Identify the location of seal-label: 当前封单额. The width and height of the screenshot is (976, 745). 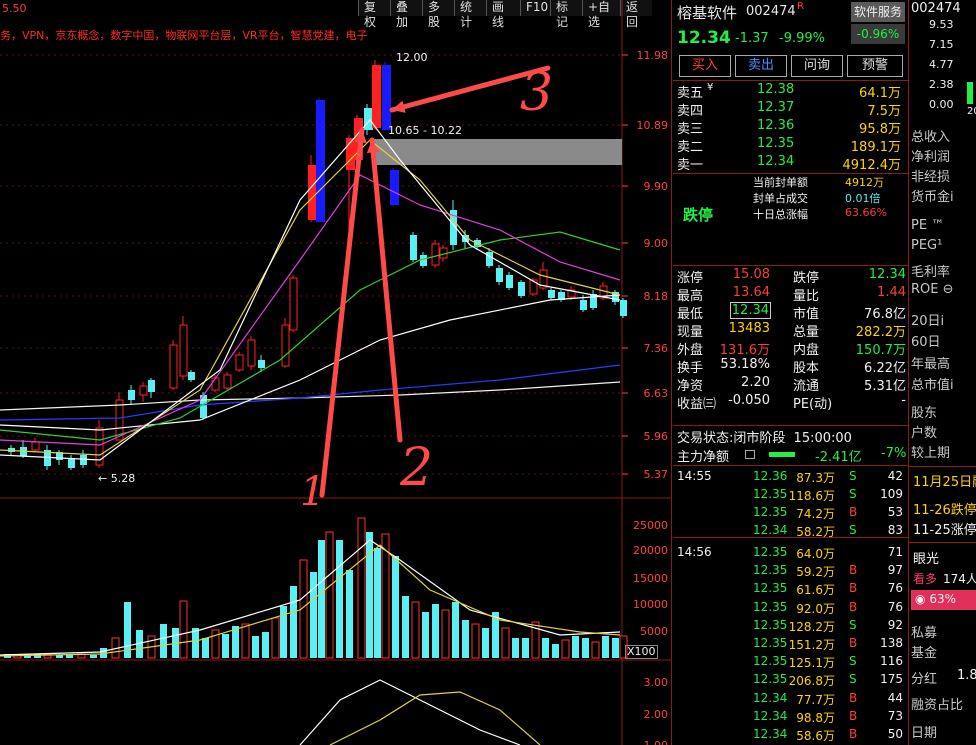
(780, 182).